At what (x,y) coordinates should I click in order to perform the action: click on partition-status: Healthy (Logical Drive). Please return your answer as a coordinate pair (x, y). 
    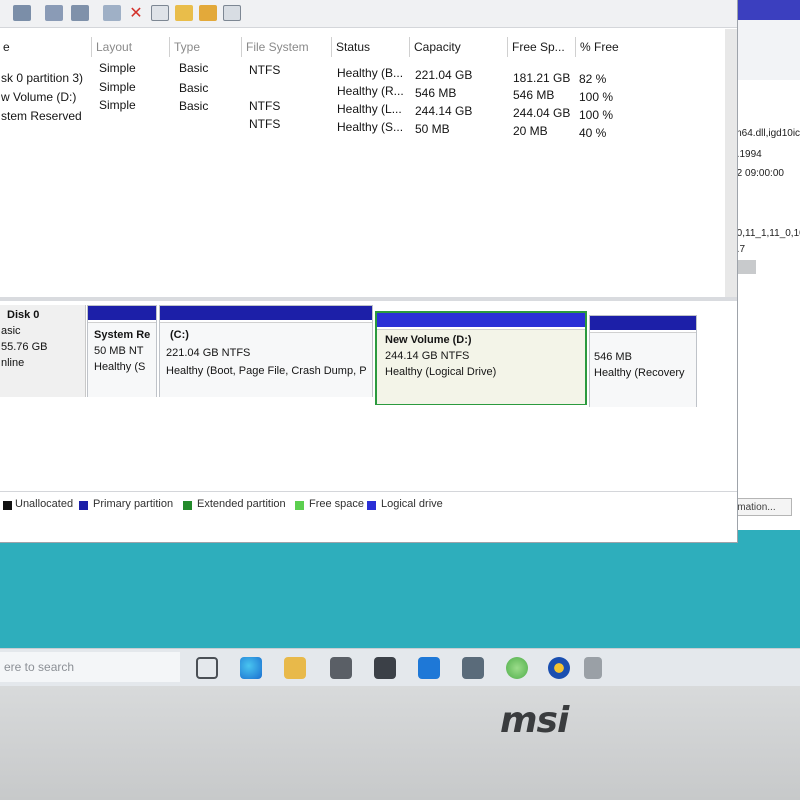
    Looking at the image, I should click on (441, 372).